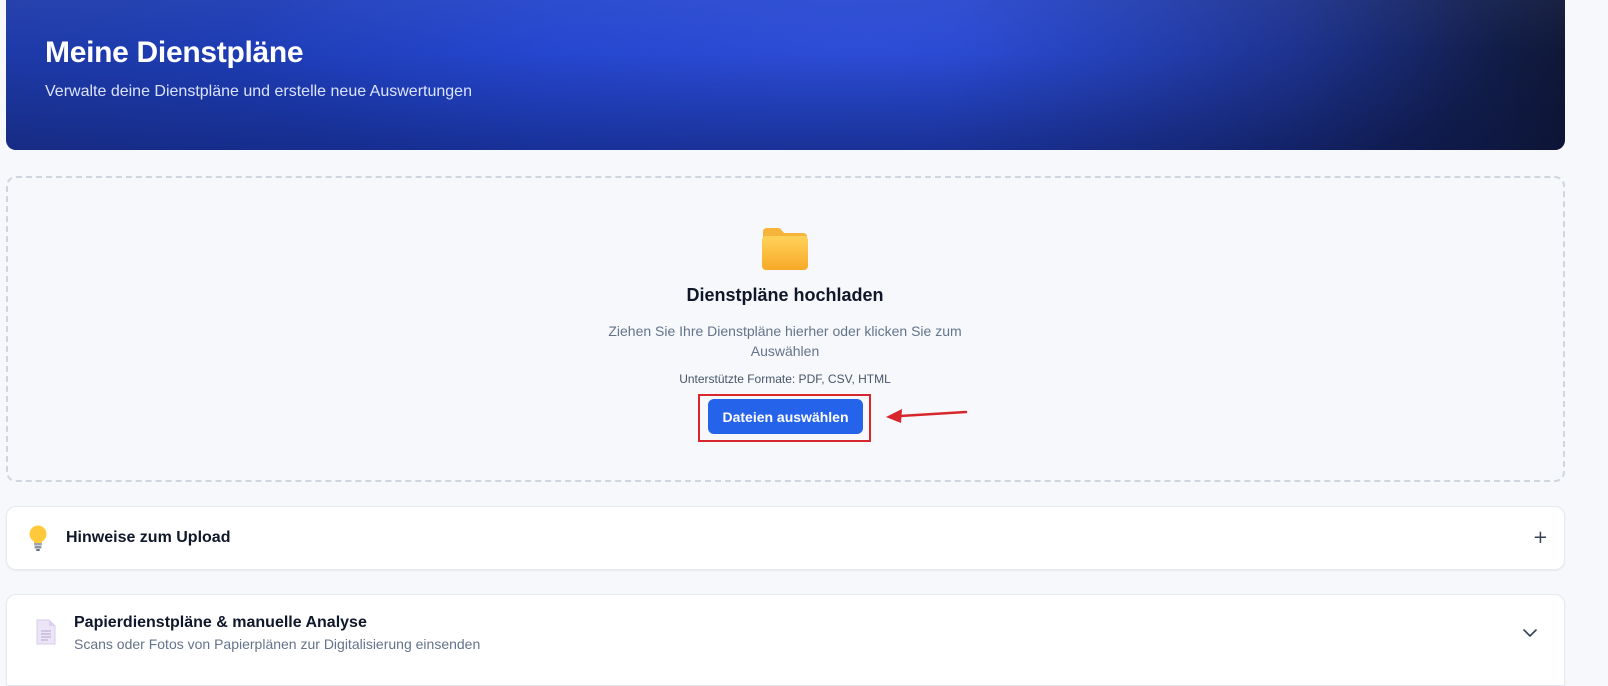 This screenshot has height=686, width=1608. I want to click on select-files-button: Dateien auswählen, so click(785, 416).